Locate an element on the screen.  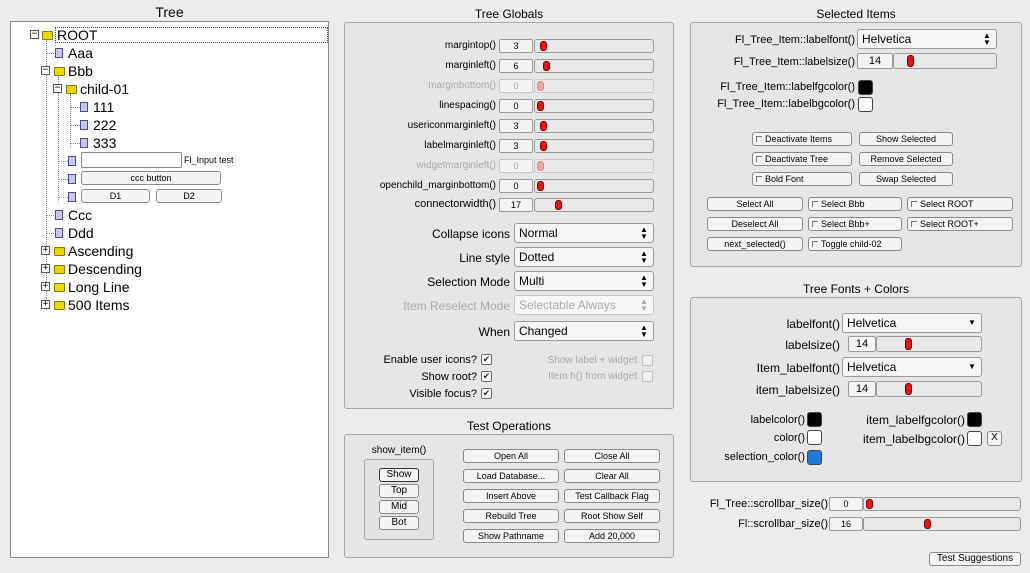
select-bbb-plus-toggle: Select Bbb+ is located at coordinates (855, 224).